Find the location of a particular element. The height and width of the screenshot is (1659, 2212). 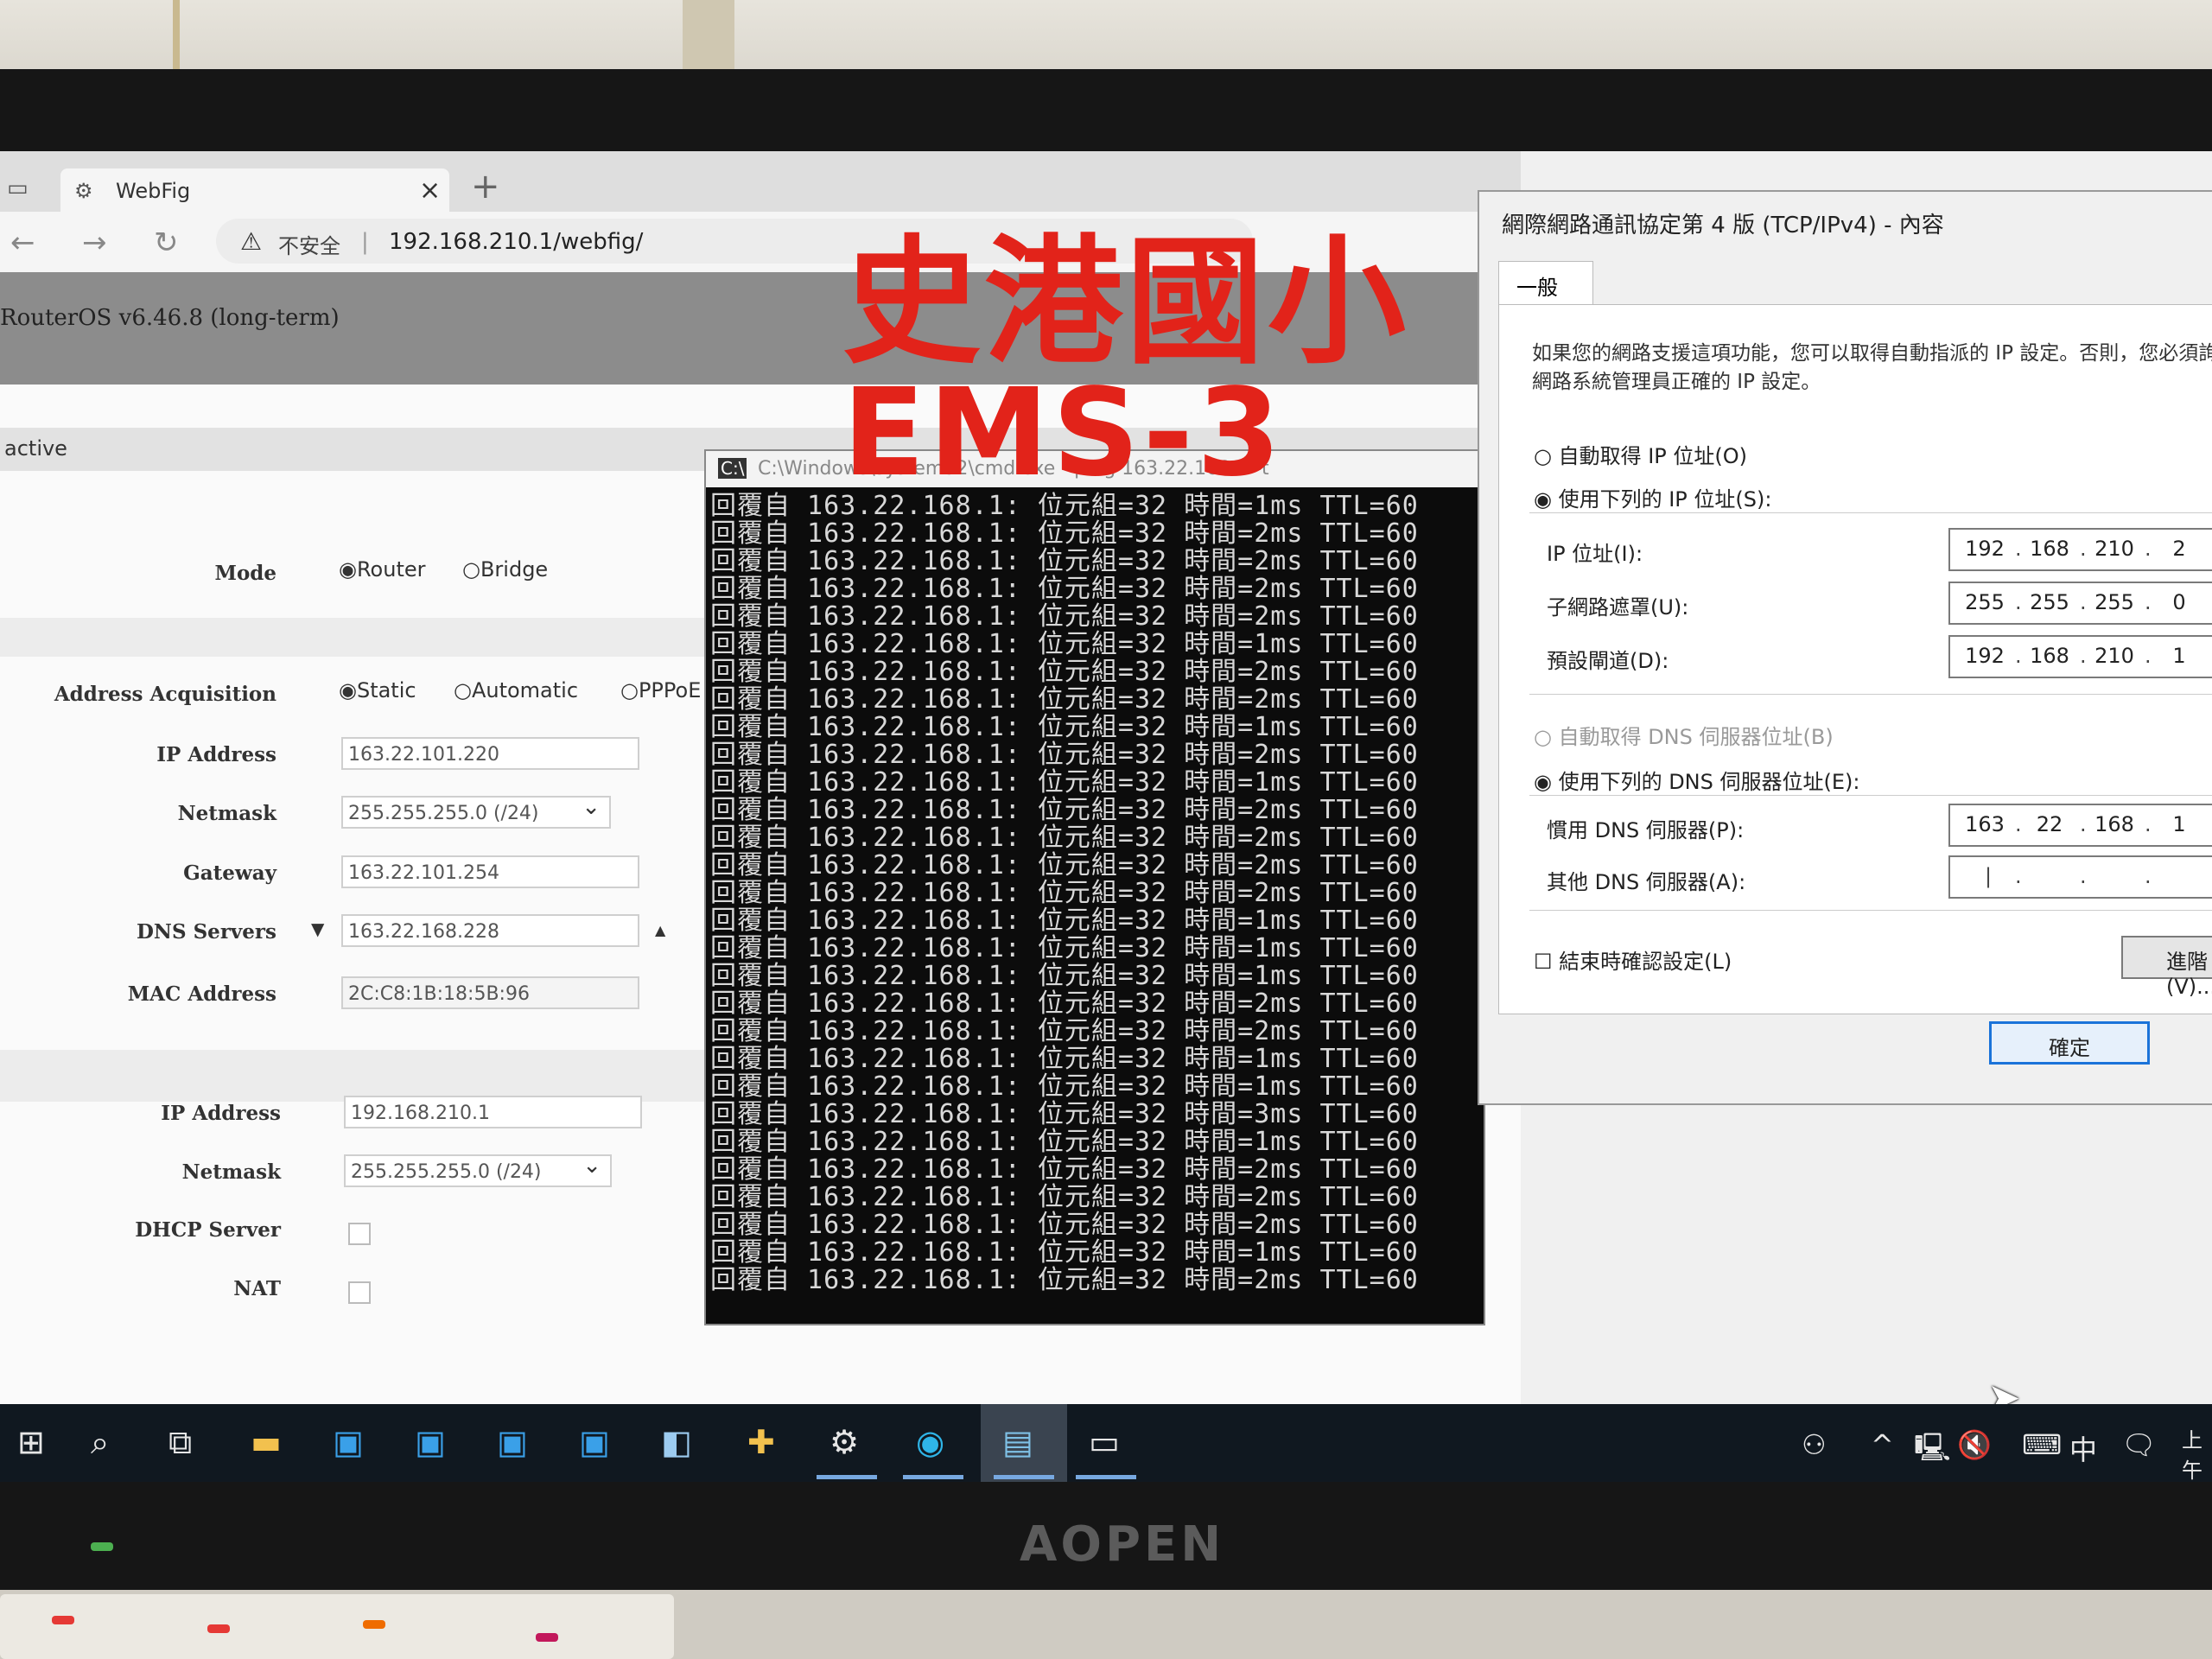

octet: 163 is located at coordinates (1985, 824).